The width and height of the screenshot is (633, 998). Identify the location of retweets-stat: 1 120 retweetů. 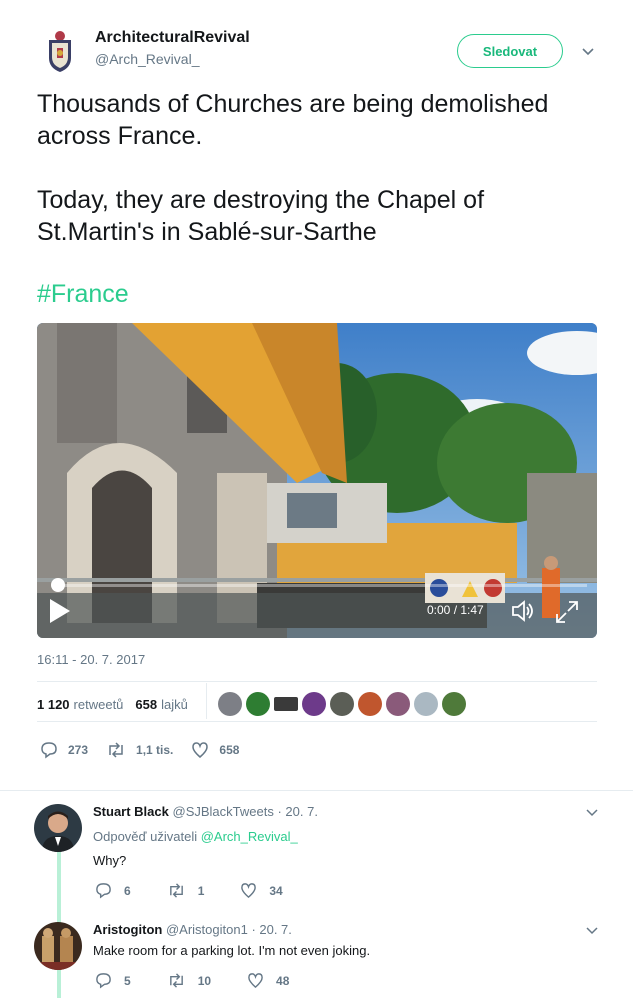
(80, 704).